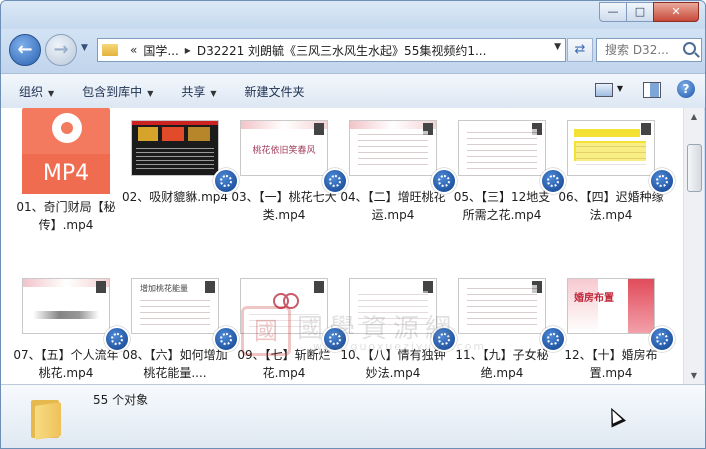  Describe the element at coordinates (594, 298) in the screenshot. I see `thumbnail-title: 婚房布置` at that location.